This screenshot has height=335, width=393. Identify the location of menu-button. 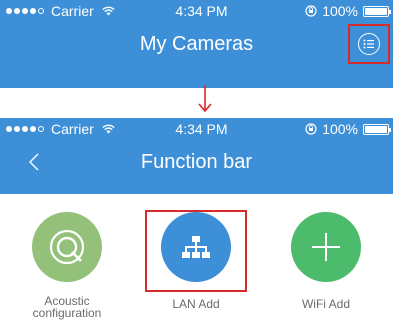
(369, 44).